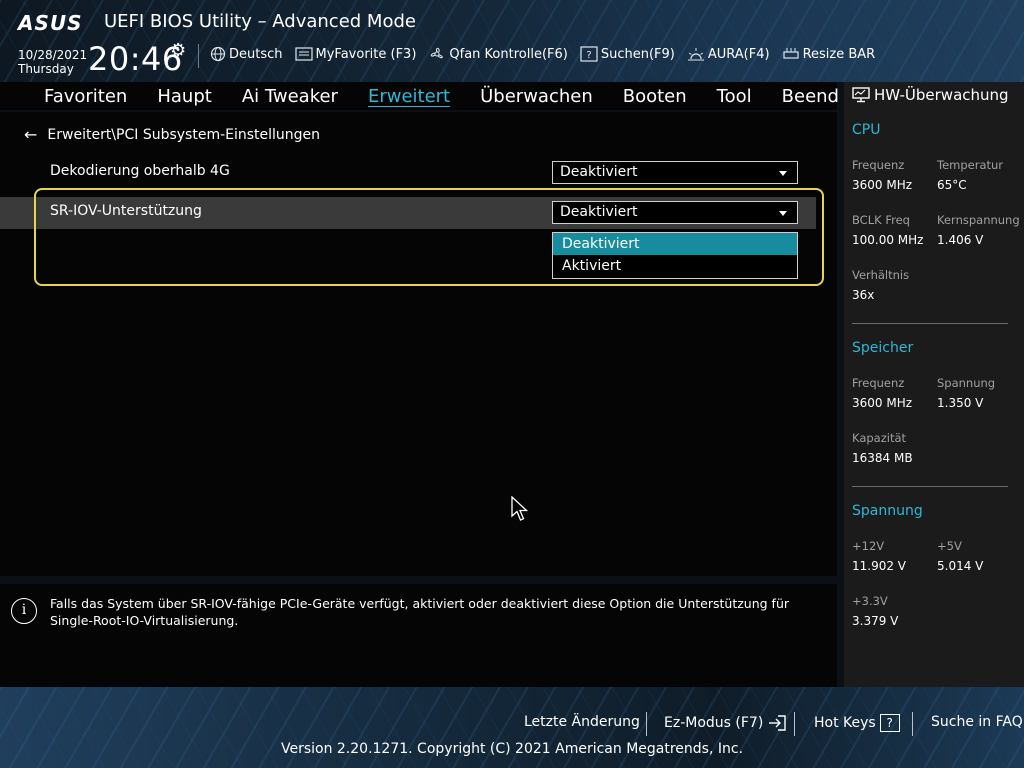 Image resolution: width=1024 pixels, height=768 pixels. Describe the element at coordinates (952, 185) in the screenshot. I see `hw-cpu-temp: 65°C` at that location.